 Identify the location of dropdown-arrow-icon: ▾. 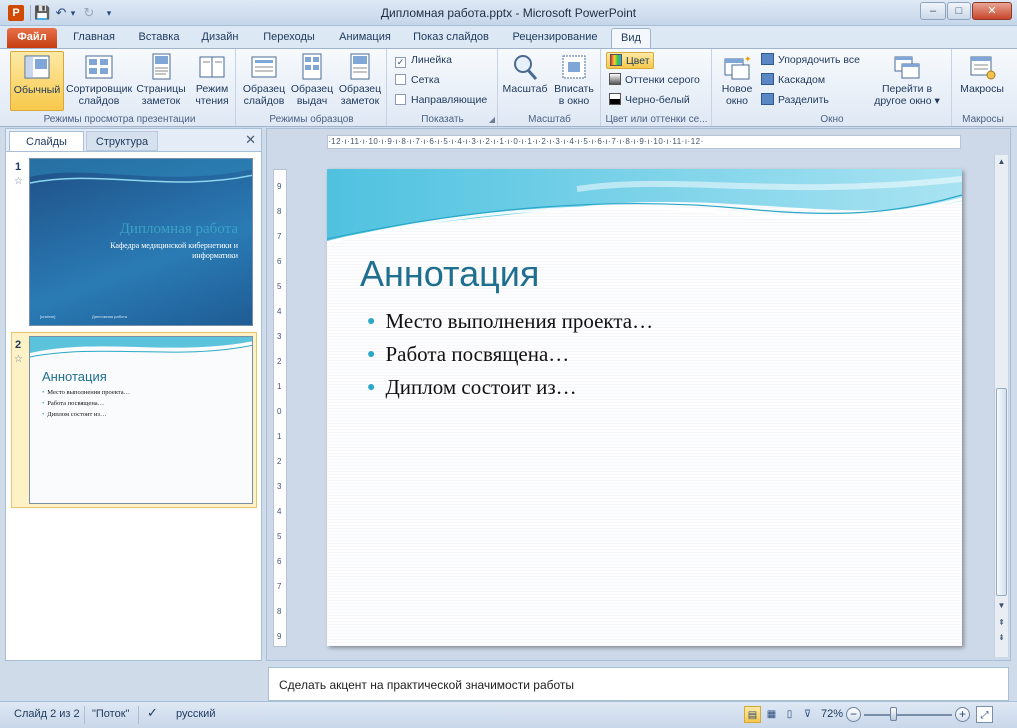
(937, 101).